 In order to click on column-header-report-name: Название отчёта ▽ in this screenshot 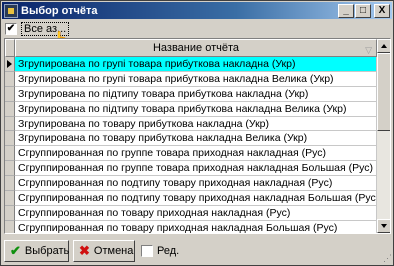, I will do `click(196, 48)`.